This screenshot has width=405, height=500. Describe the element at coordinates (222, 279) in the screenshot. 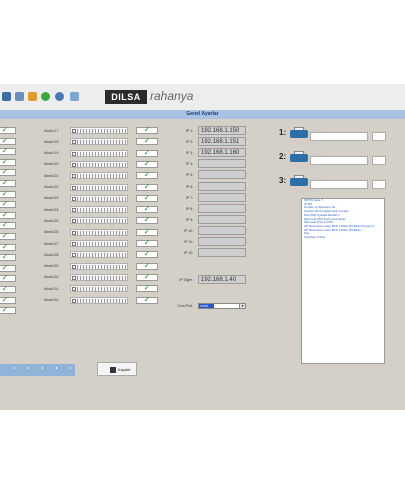

I see `ip-other-input: 192.168.1.40` at that location.